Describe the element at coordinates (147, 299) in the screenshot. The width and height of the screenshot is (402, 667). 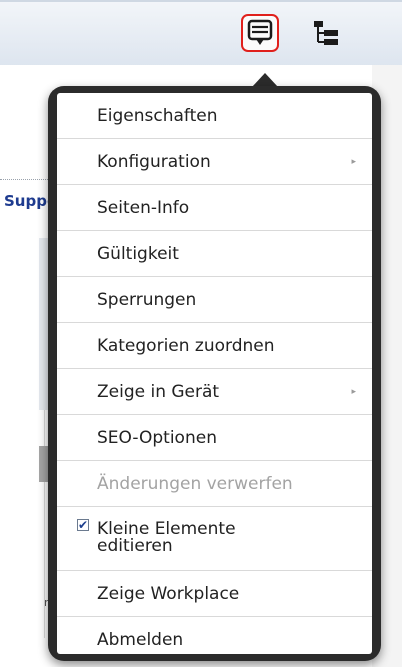
I see `menu-item-label: Sperrungen` at that location.